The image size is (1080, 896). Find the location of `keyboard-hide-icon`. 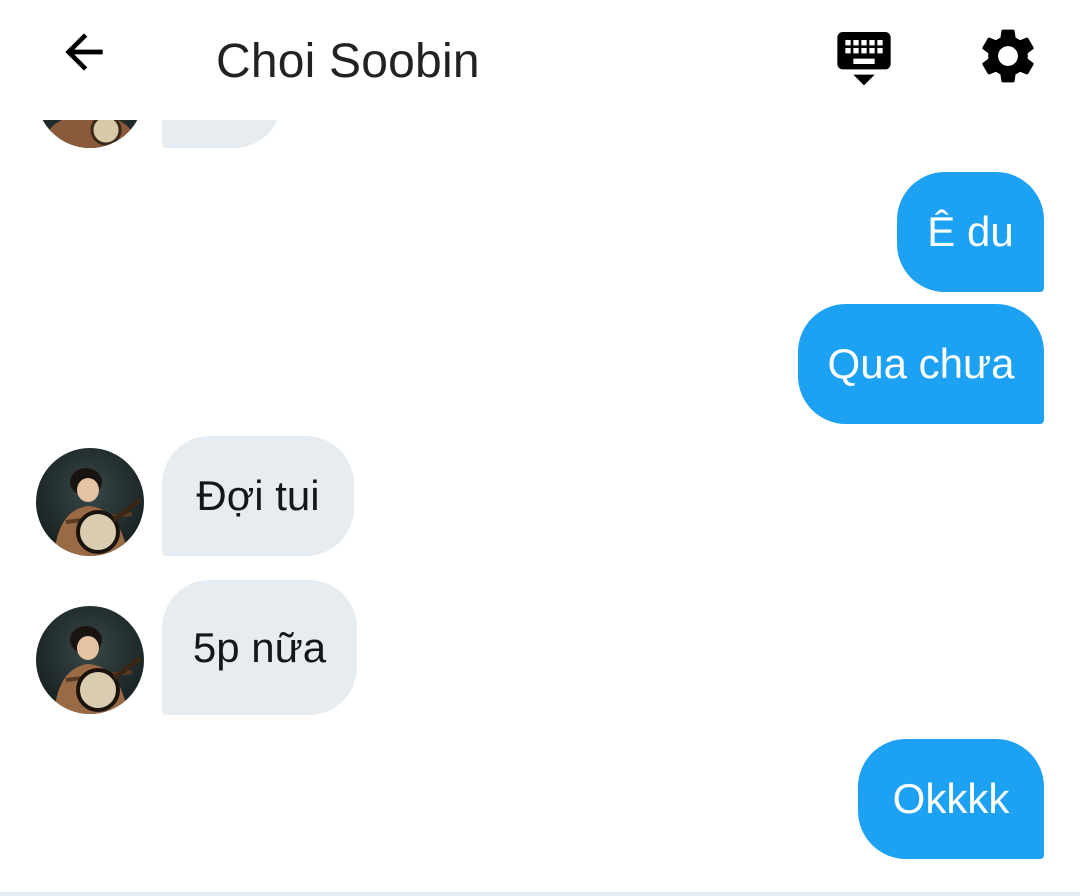

keyboard-hide-icon is located at coordinates (864, 58).